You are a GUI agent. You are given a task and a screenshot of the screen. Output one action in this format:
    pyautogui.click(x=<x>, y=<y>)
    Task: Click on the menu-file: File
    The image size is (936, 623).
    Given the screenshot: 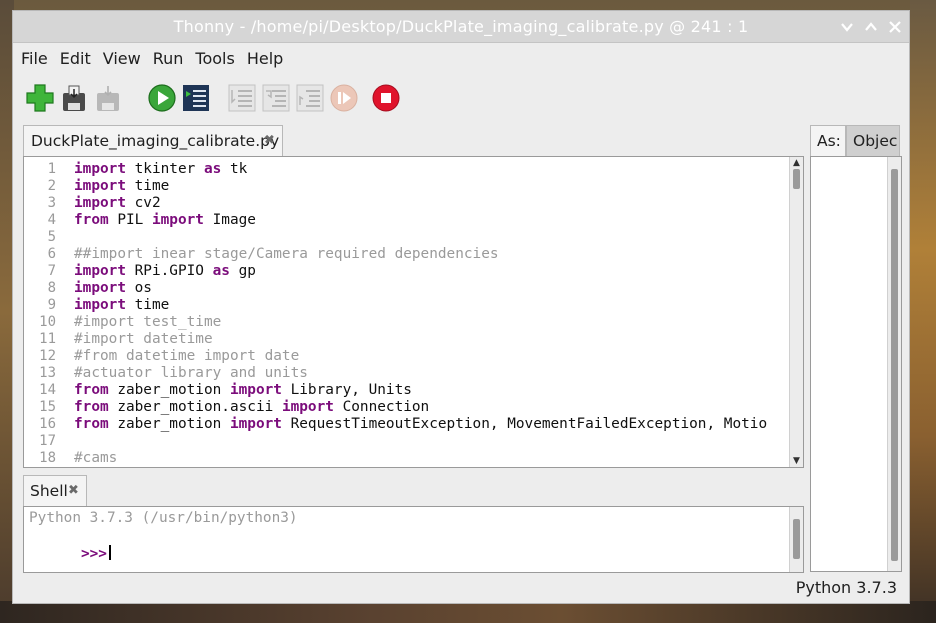 What is the action you would take?
    pyautogui.click(x=34, y=59)
    